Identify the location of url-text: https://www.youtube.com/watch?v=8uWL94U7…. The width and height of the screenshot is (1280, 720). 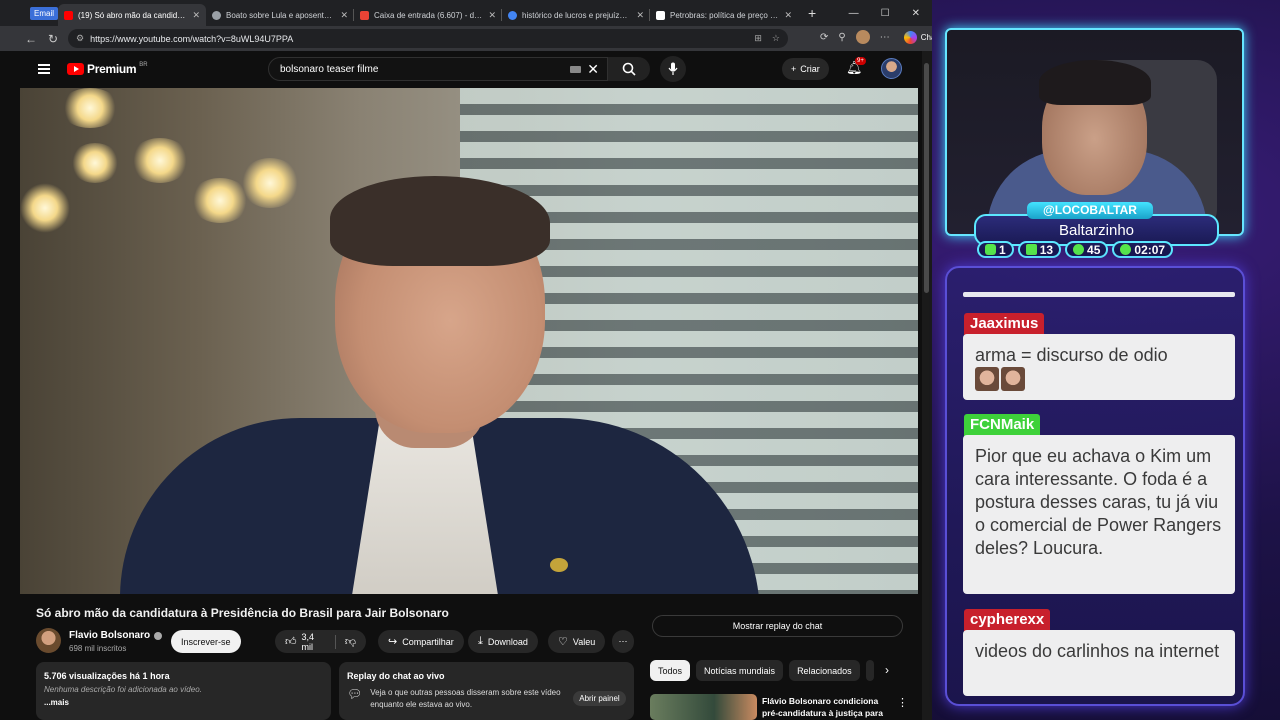
(191, 39).